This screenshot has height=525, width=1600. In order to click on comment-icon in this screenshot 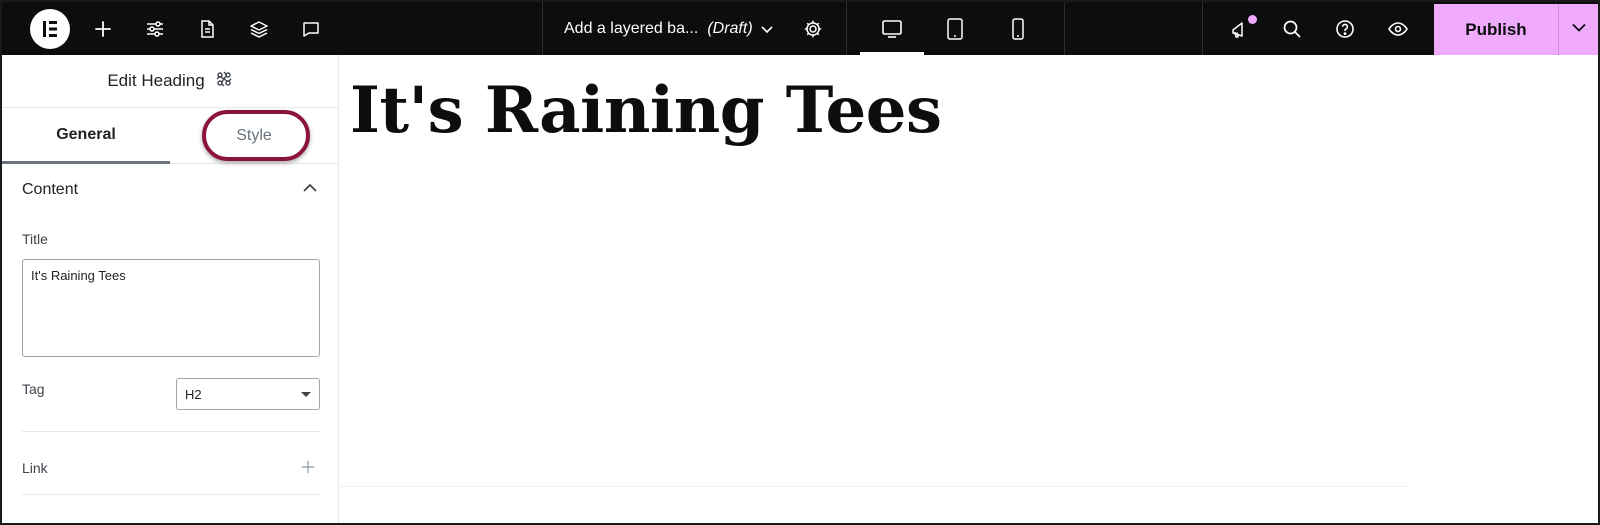, I will do `click(311, 28)`.